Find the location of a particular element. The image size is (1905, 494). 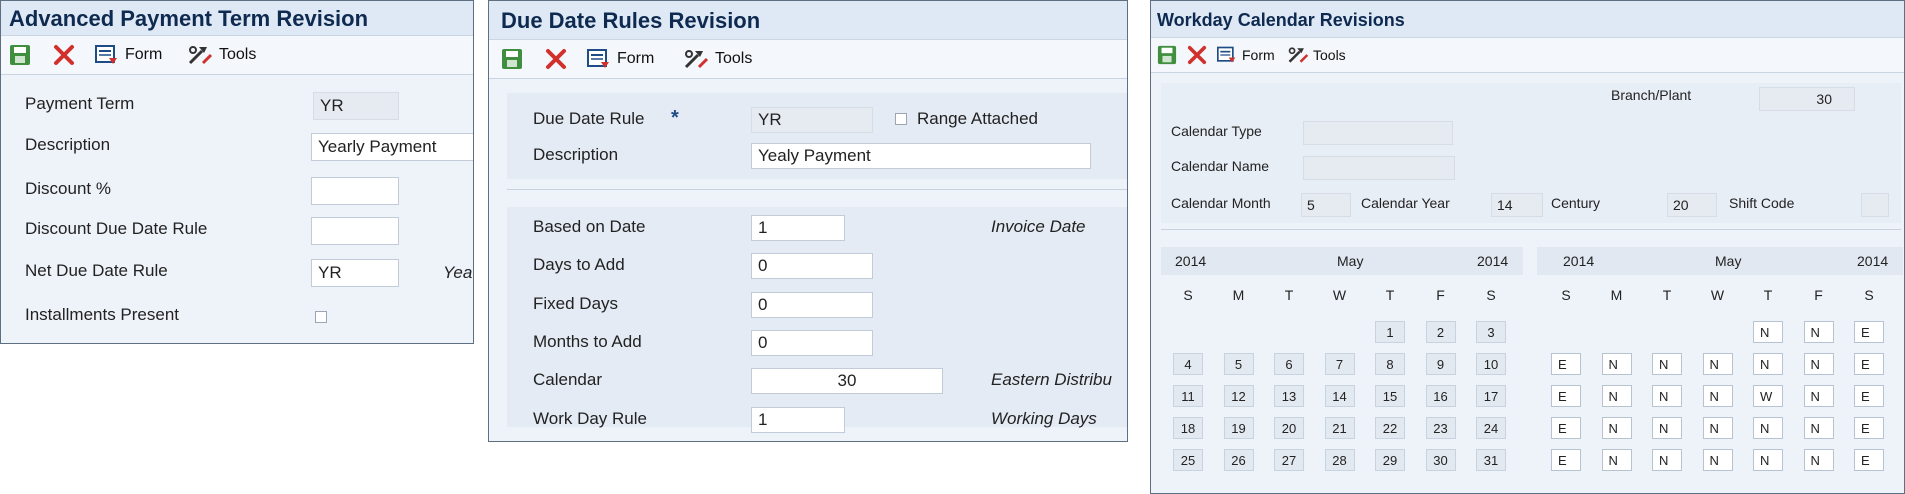

calendar-type-label: Calendar Type is located at coordinates (1216, 131).